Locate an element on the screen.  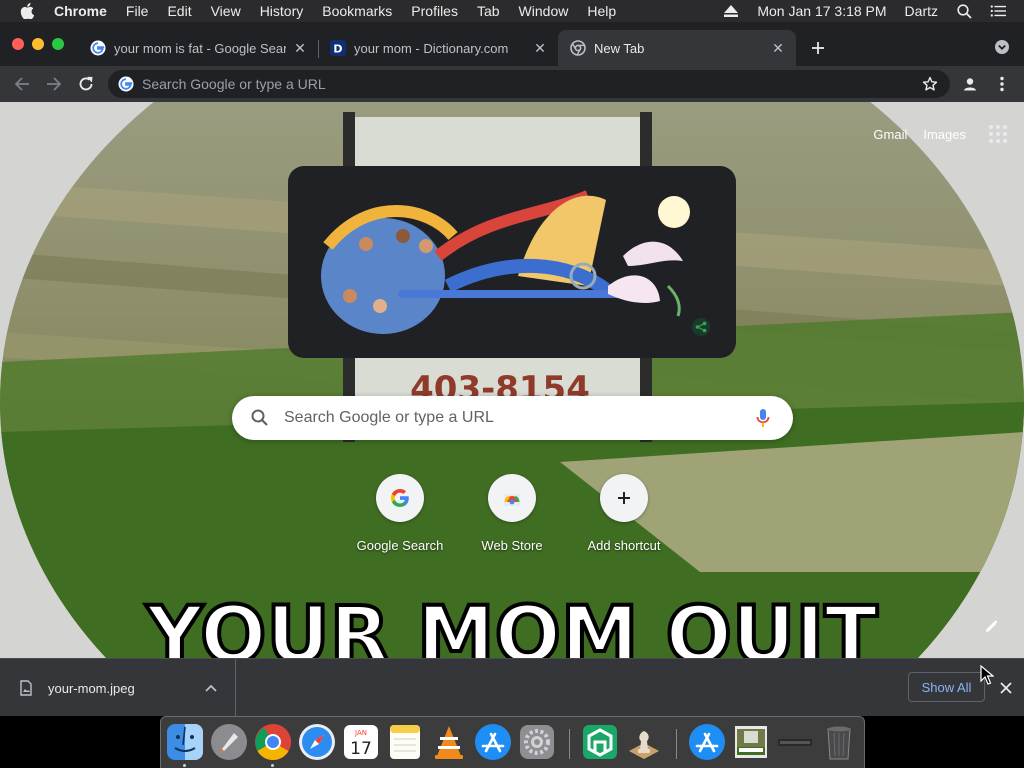
mouse-cursor-icon is located at coordinates (987, 675).